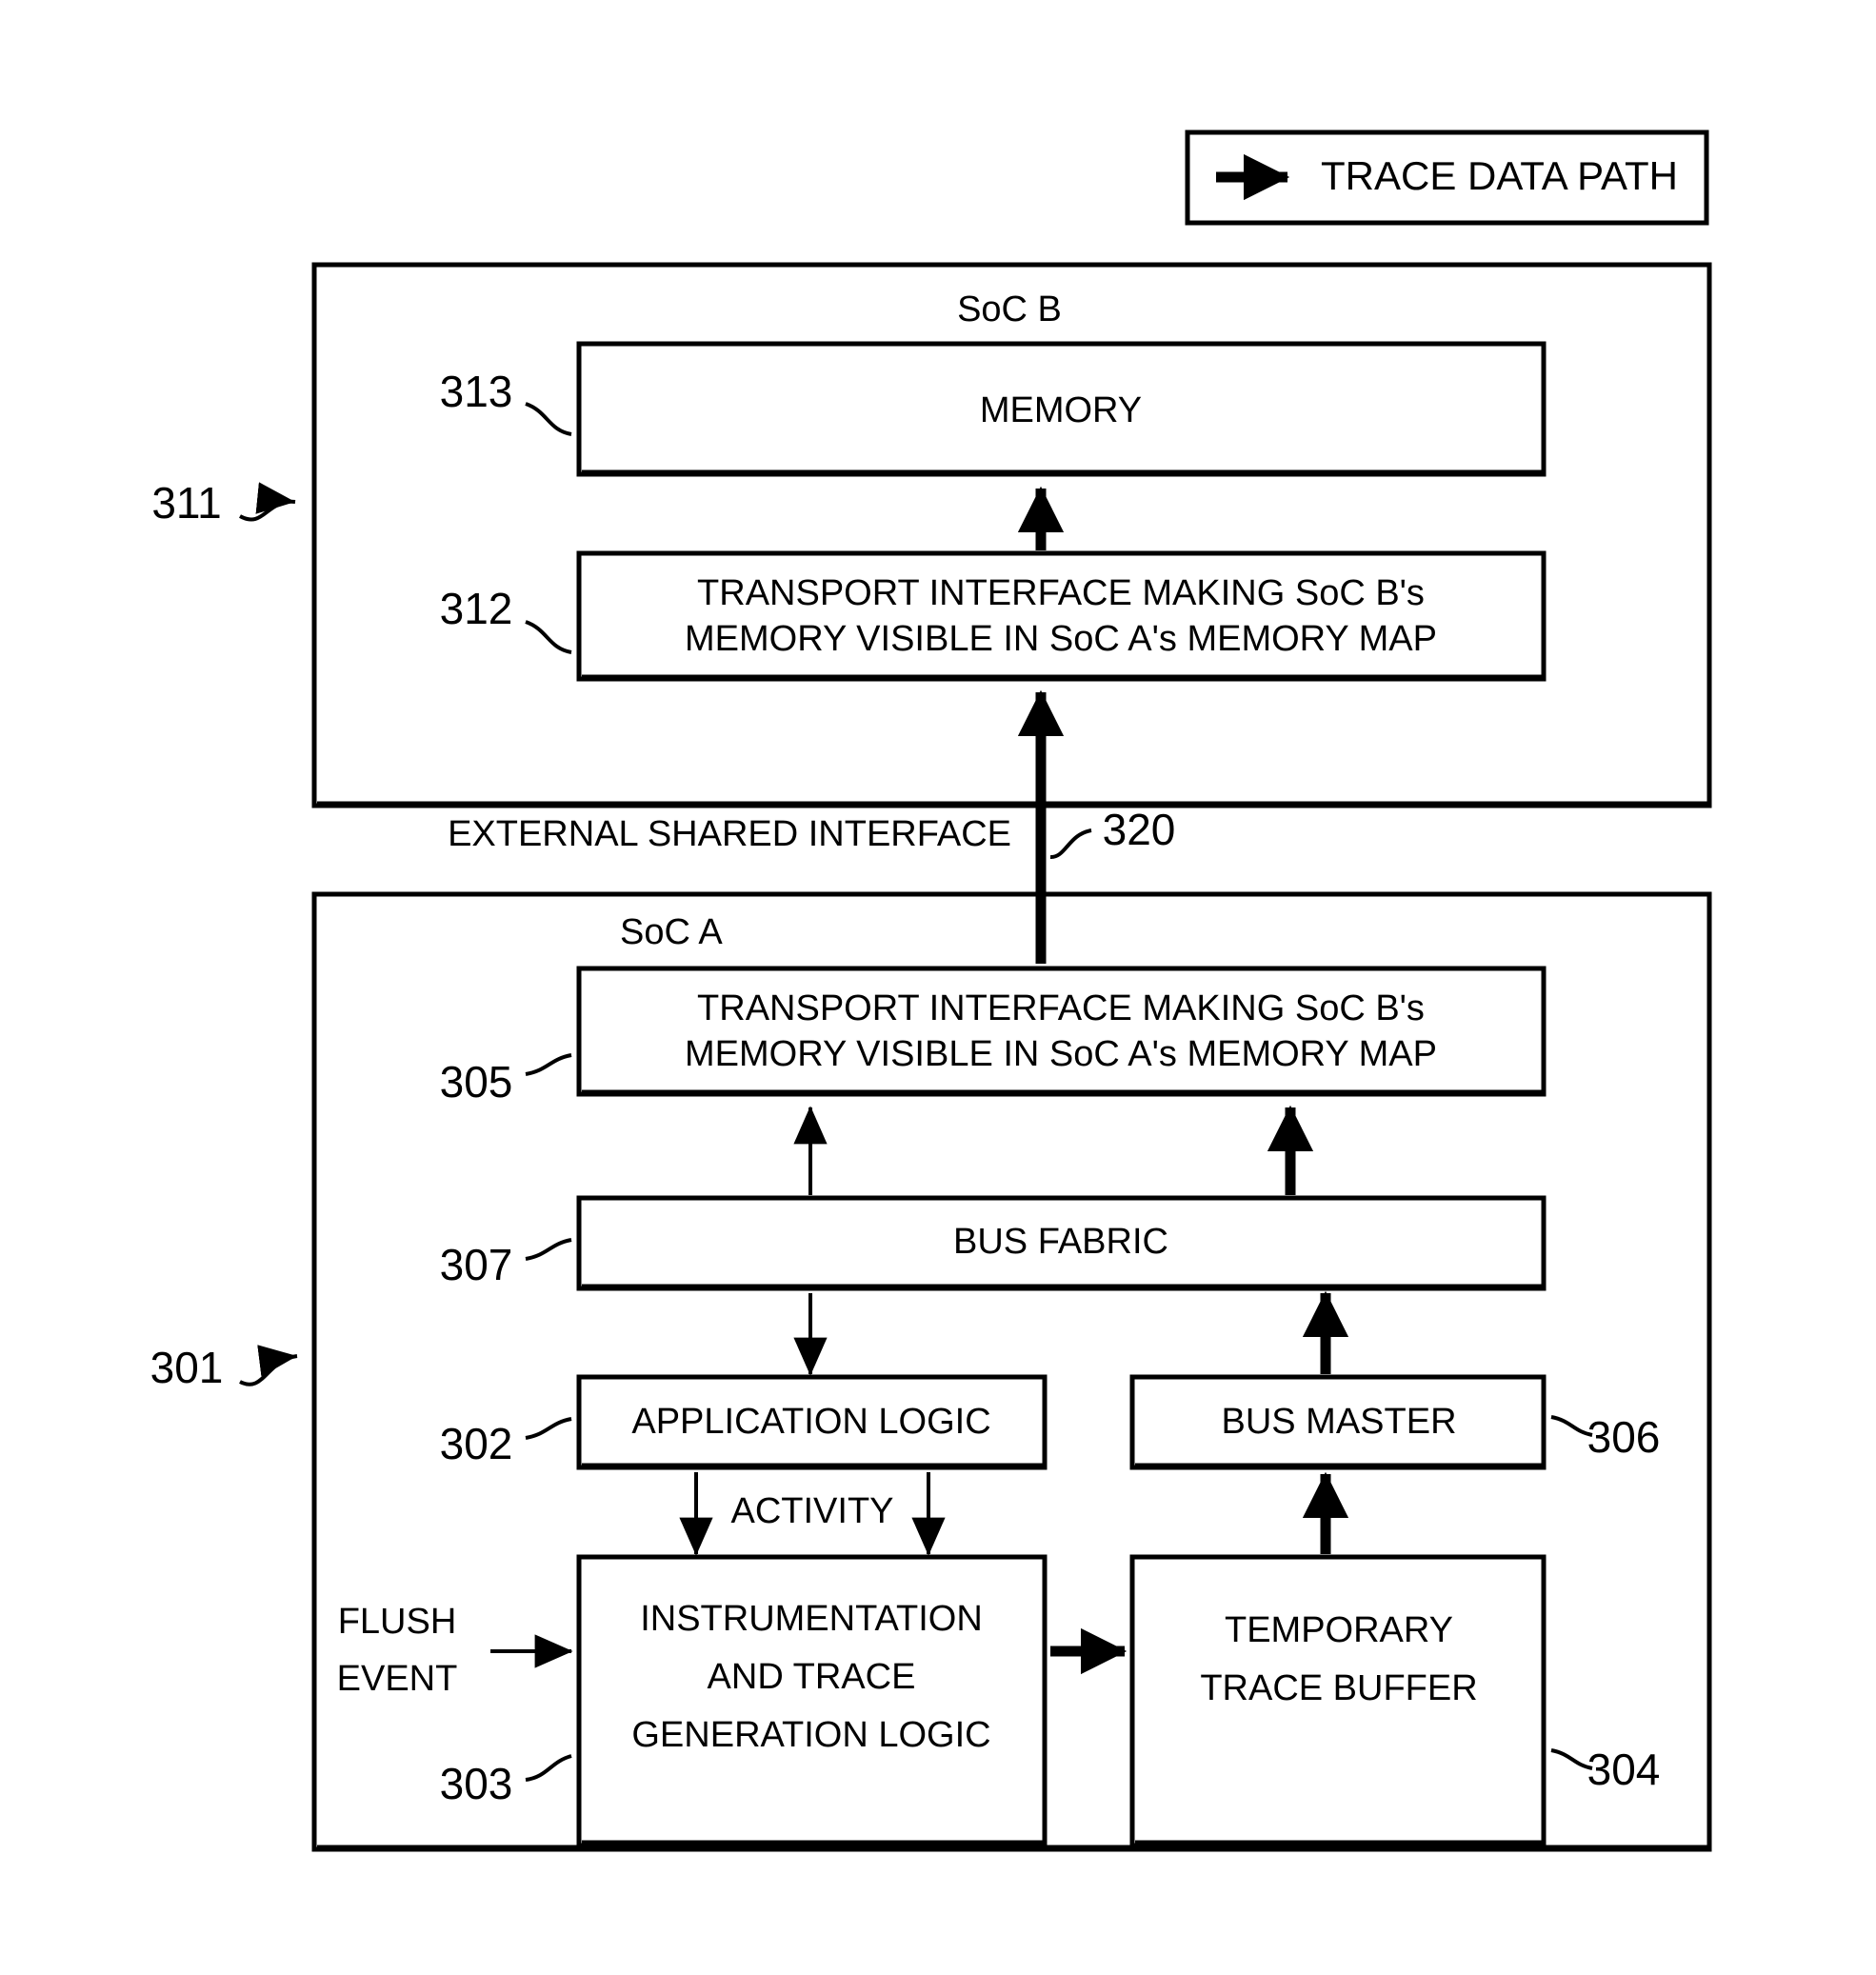 The image size is (1876, 1975). Describe the element at coordinates (810, 1735) in the screenshot. I see `instrumentation-line3: GENERATION LOGIC` at that location.